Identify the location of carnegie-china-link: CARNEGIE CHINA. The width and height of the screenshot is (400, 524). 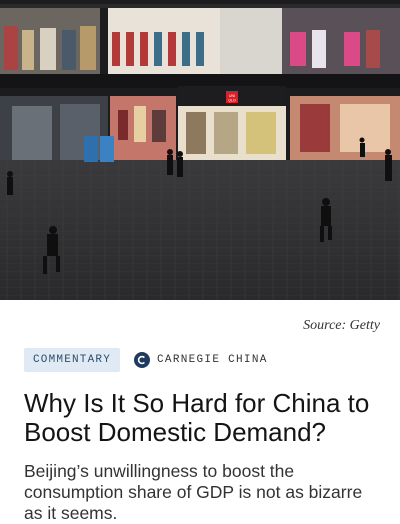
(201, 360).